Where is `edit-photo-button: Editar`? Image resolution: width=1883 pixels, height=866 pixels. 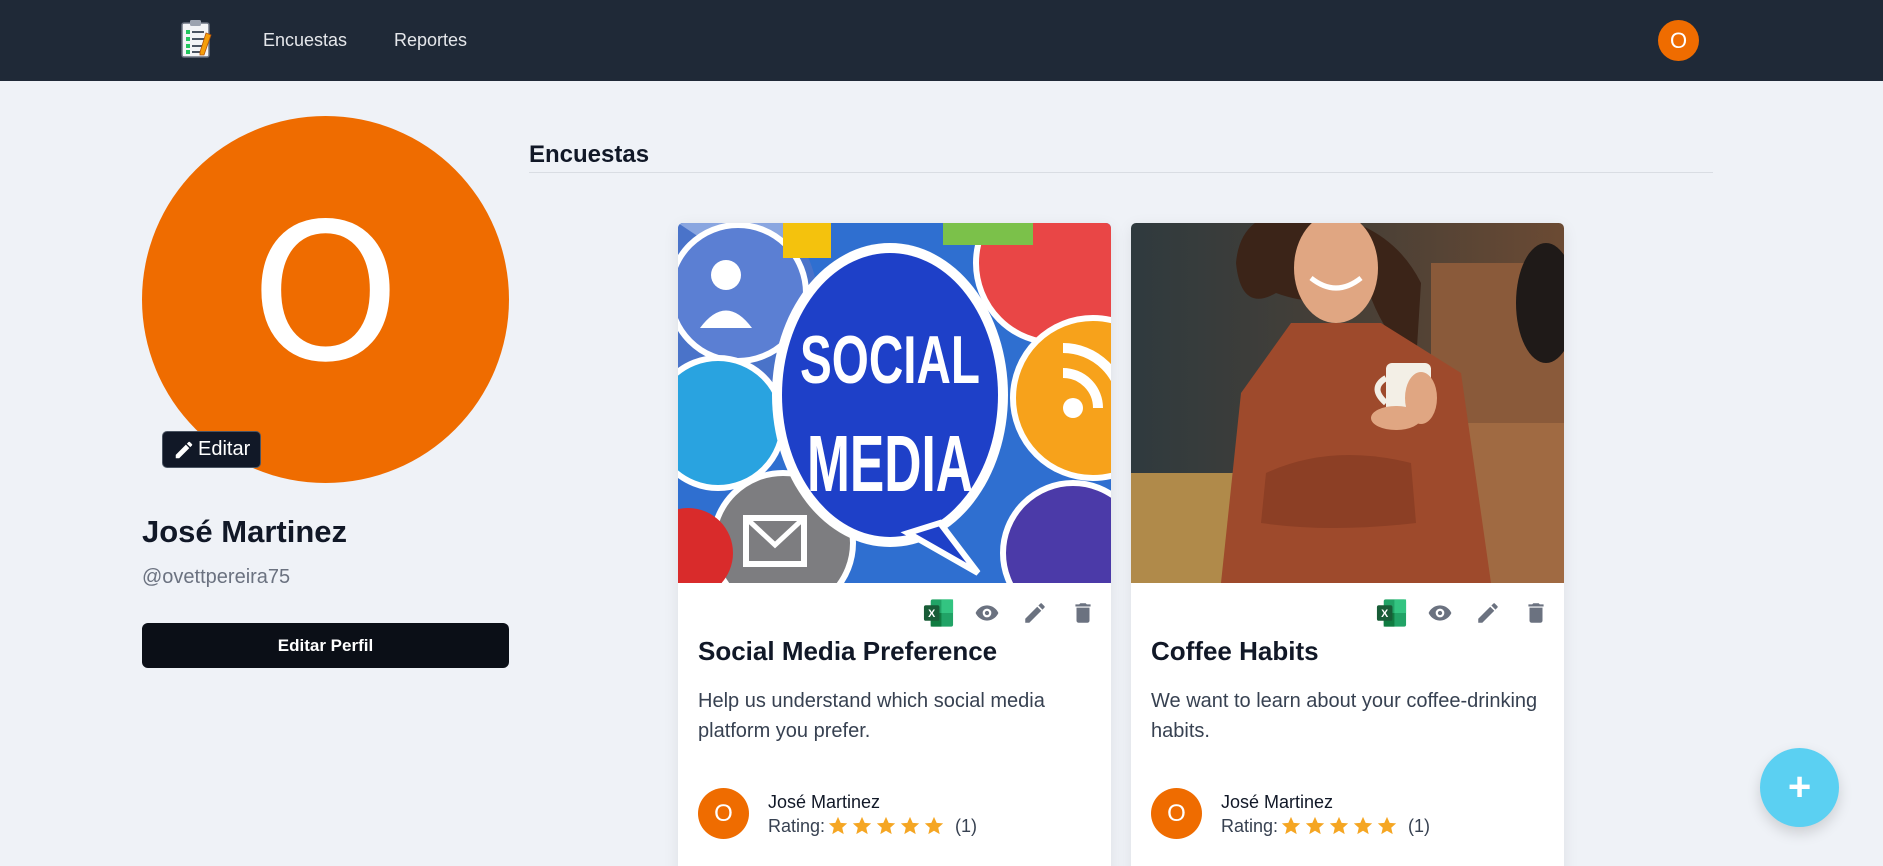 edit-photo-button: Editar is located at coordinates (212, 449).